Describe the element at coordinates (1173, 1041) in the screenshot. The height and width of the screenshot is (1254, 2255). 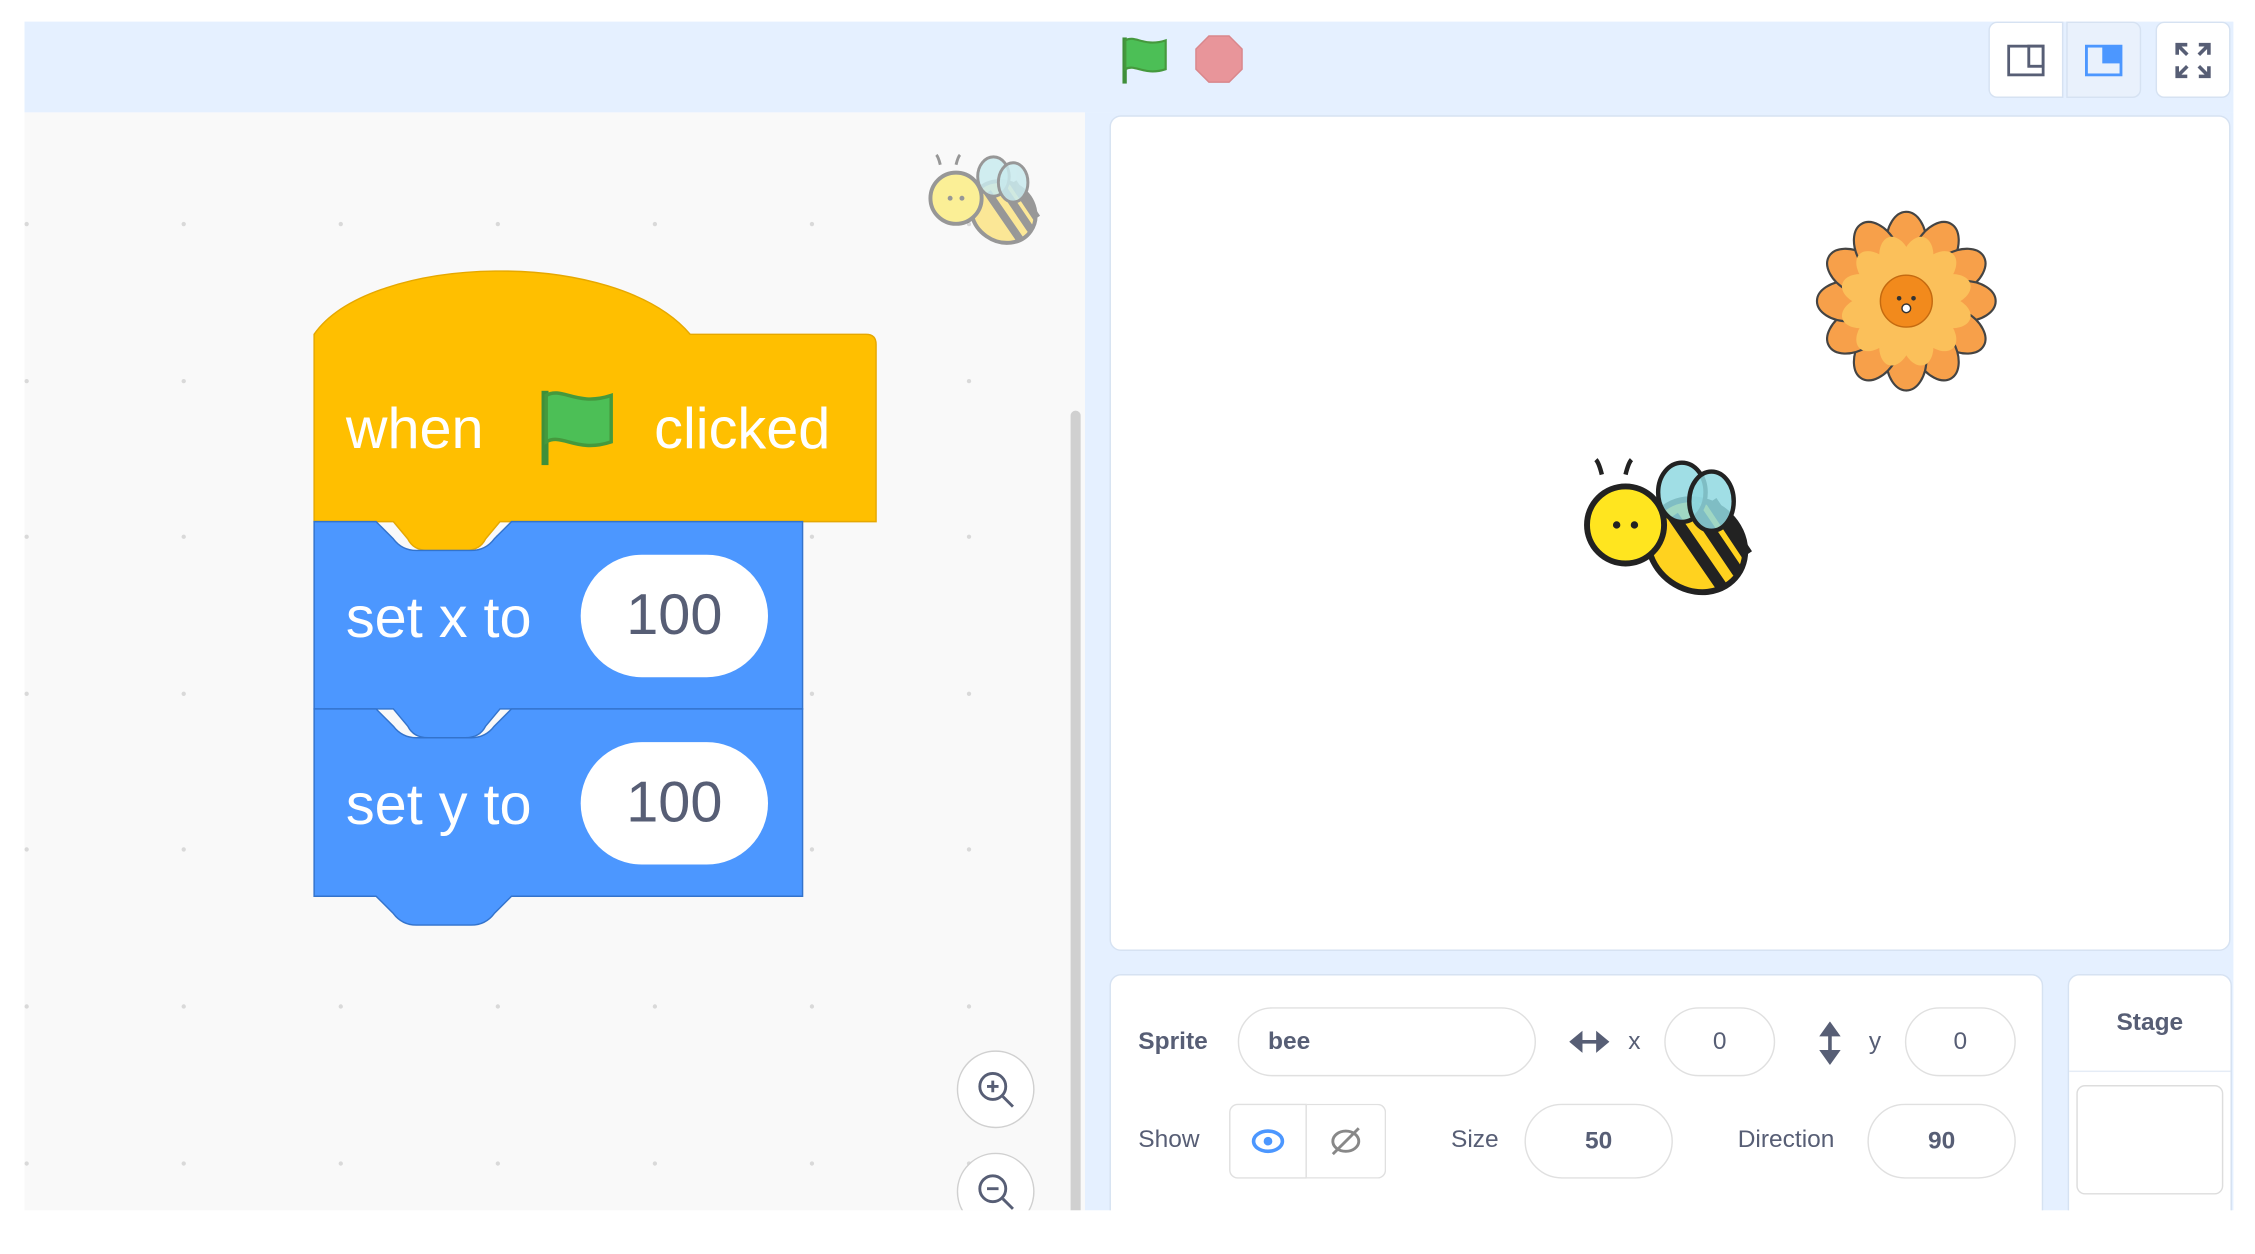
I see `sprite-label: Sprite` at that location.